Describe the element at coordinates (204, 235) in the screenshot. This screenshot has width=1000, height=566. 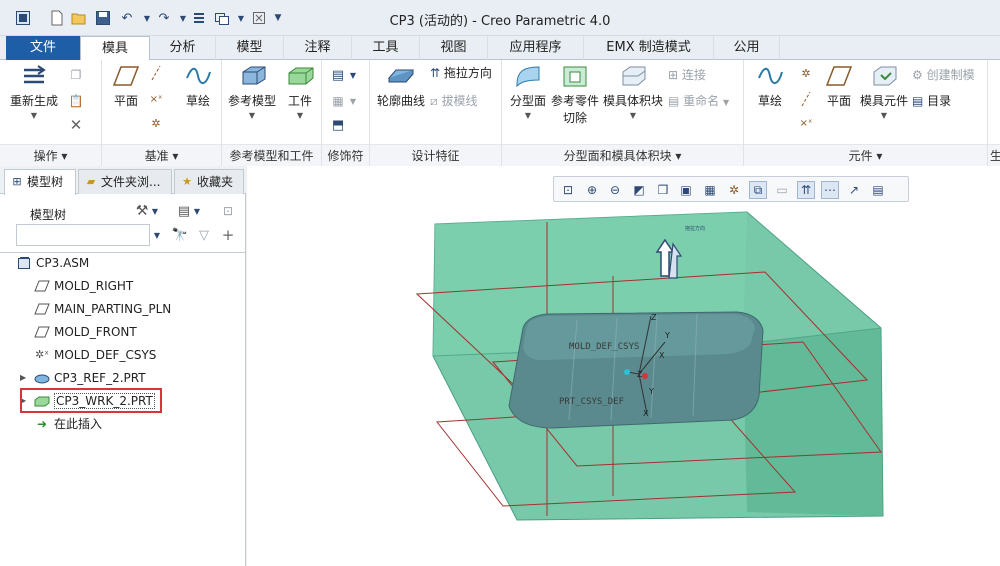
I see `filter-icon: ▽` at that location.